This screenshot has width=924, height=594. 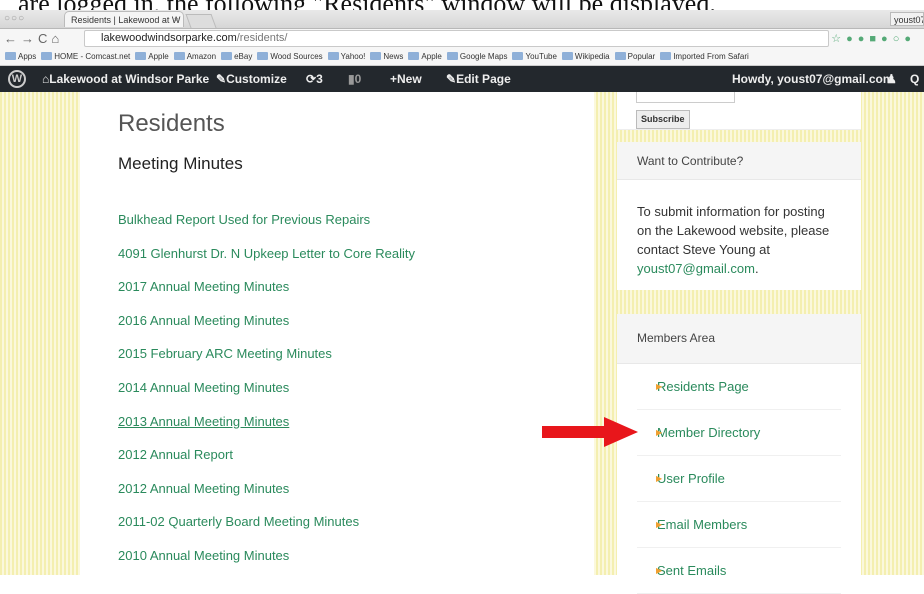 I want to click on members-menu-item: ▶ Email Members, so click(x=739, y=525).